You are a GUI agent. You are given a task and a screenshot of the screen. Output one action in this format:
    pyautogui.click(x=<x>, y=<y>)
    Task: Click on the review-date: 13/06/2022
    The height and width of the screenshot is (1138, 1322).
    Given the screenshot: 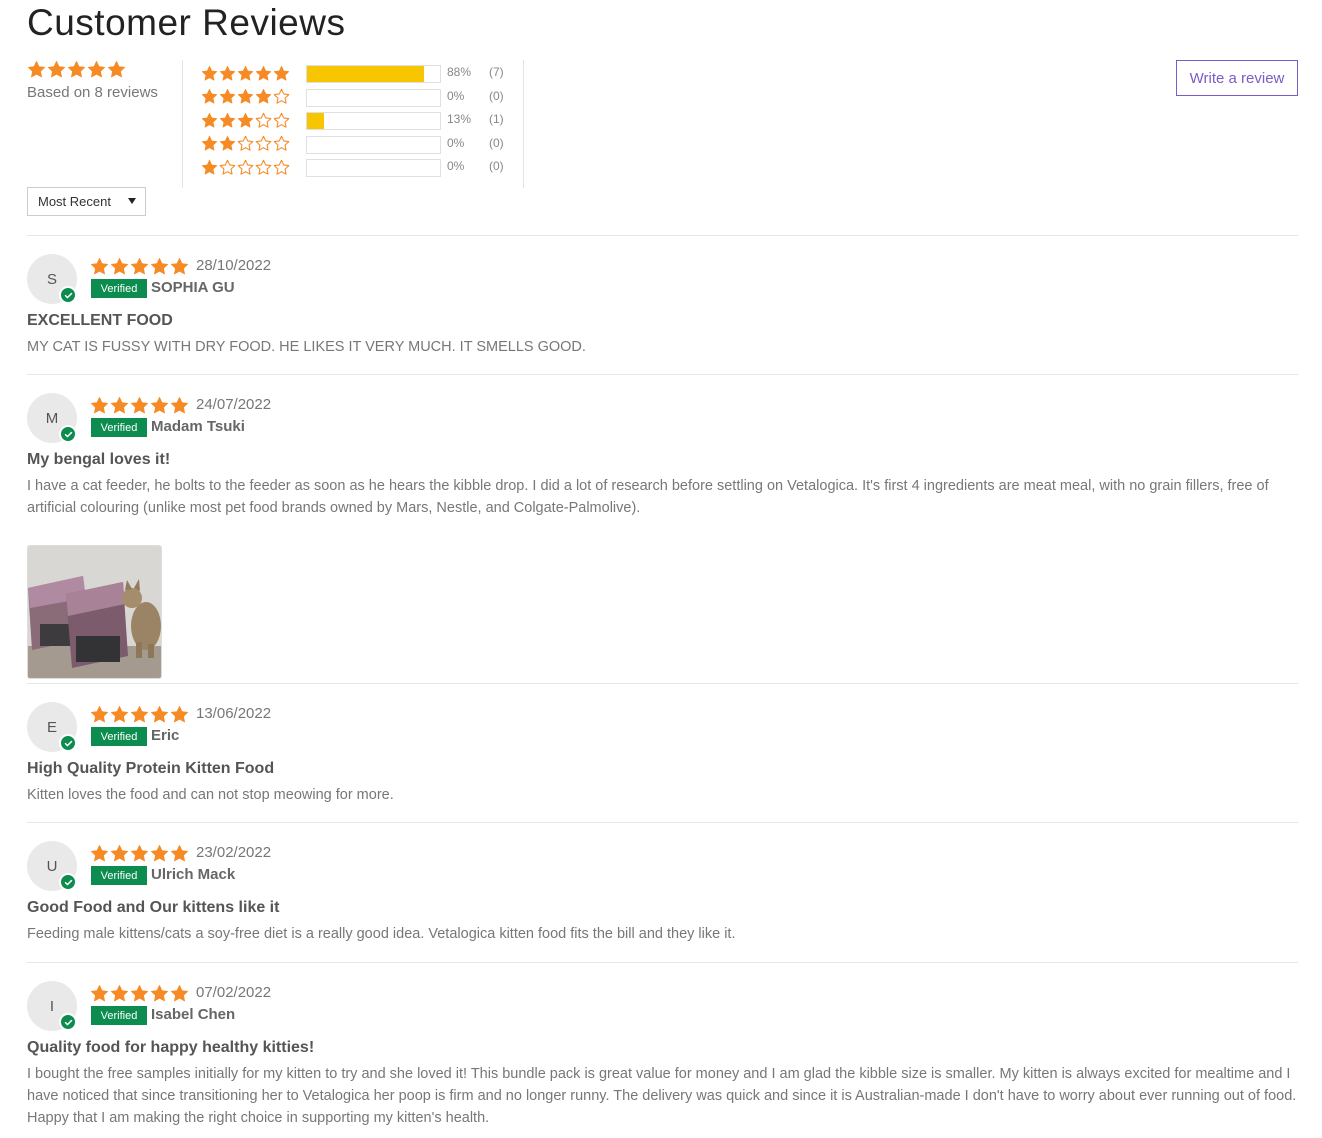 What is the action you would take?
    pyautogui.click(x=234, y=713)
    